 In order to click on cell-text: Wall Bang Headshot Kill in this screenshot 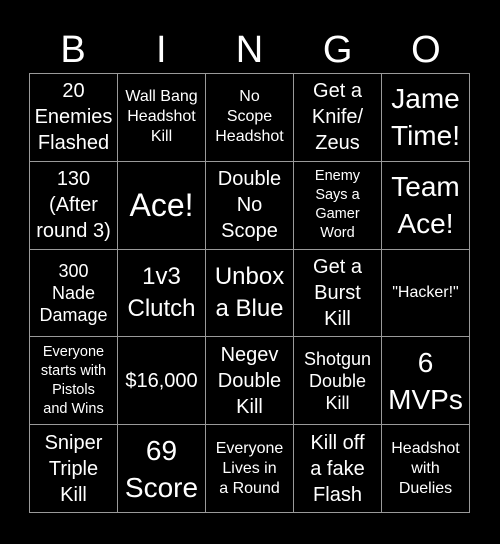, I will do `click(161, 117)`.